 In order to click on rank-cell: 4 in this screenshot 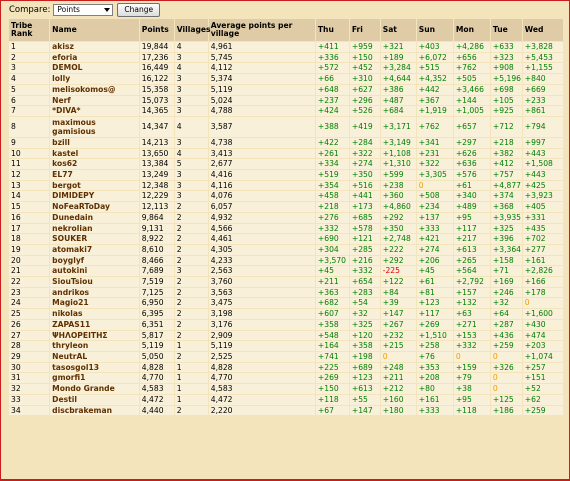, I will do `click(29, 79)`.